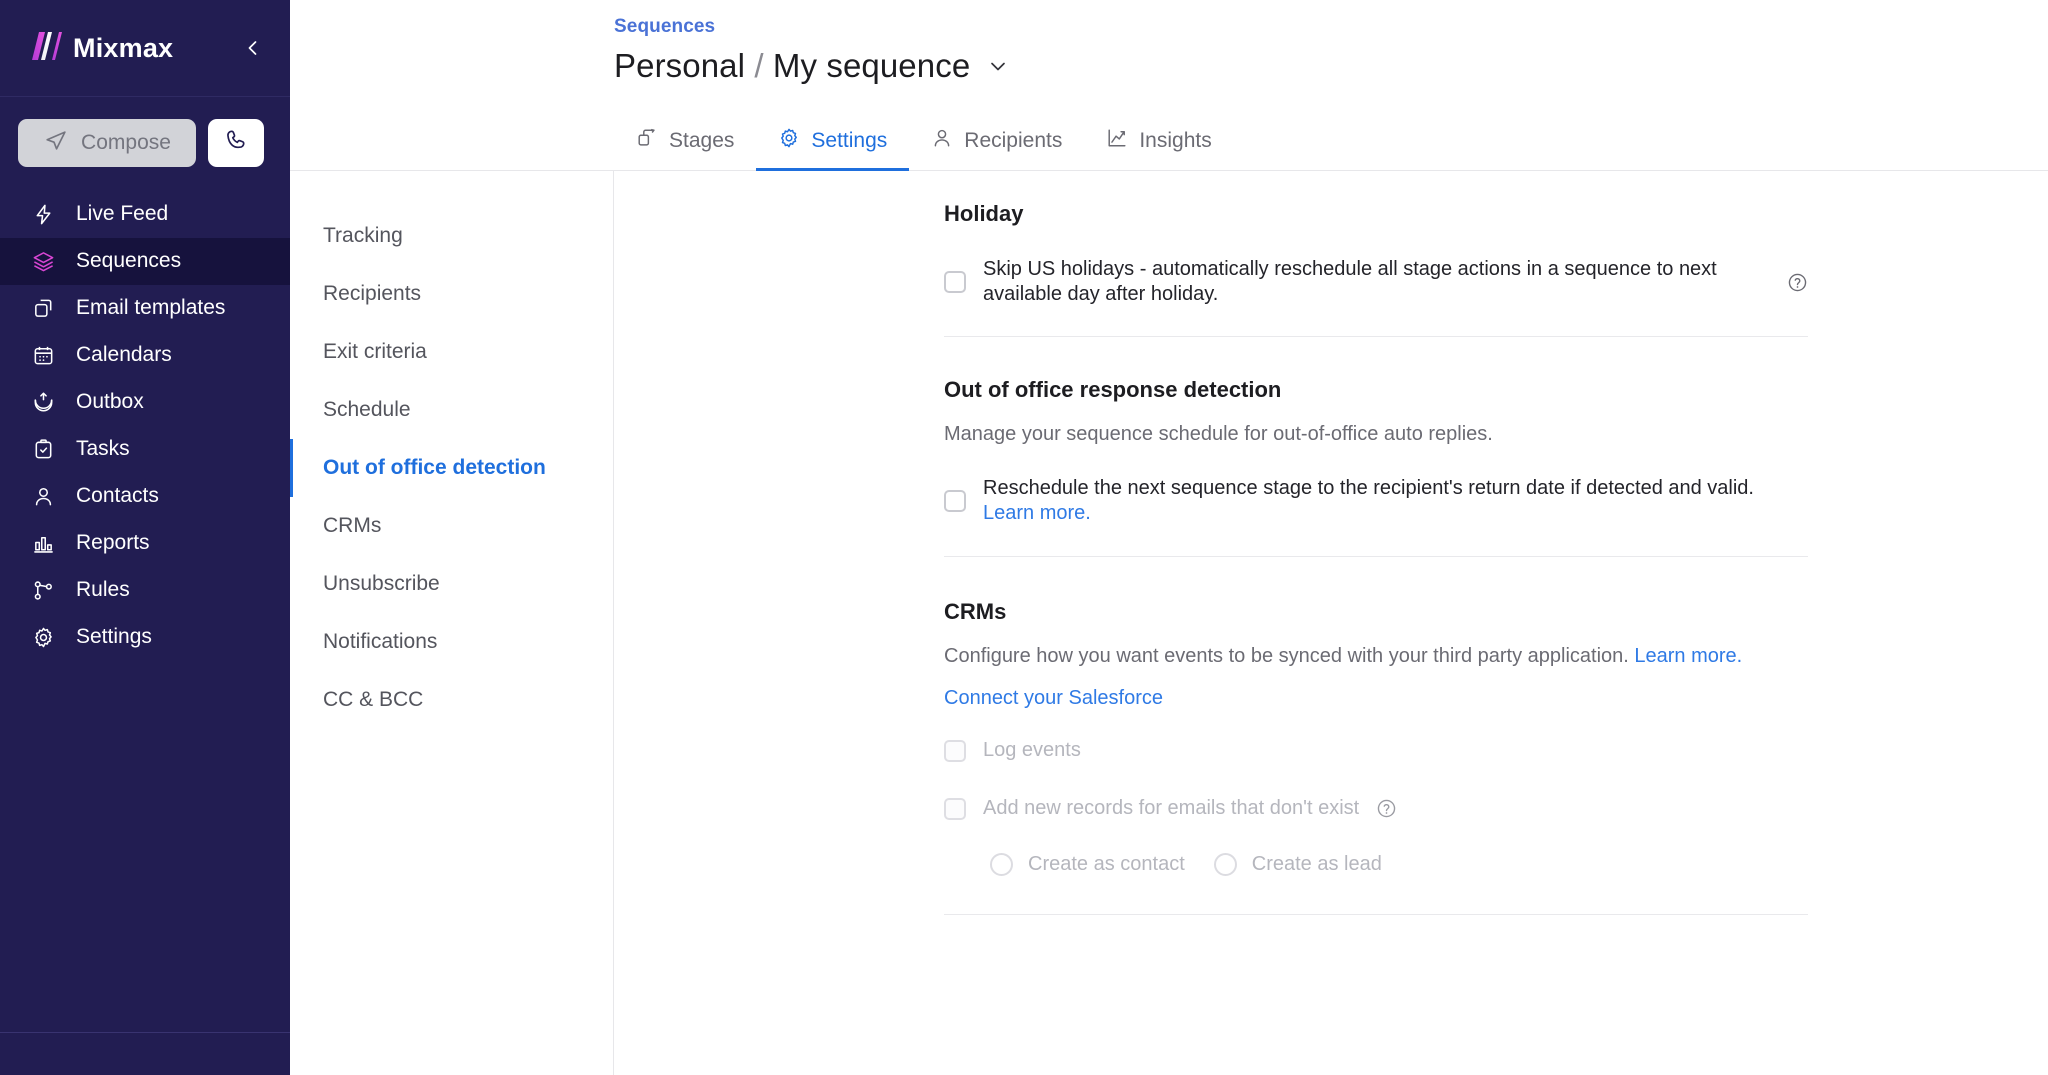 The height and width of the screenshot is (1075, 2048). What do you see at coordinates (1106, 864) in the screenshot?
I see `create-as-contact-label: Create as contact` at bounding box center [1106, 864].